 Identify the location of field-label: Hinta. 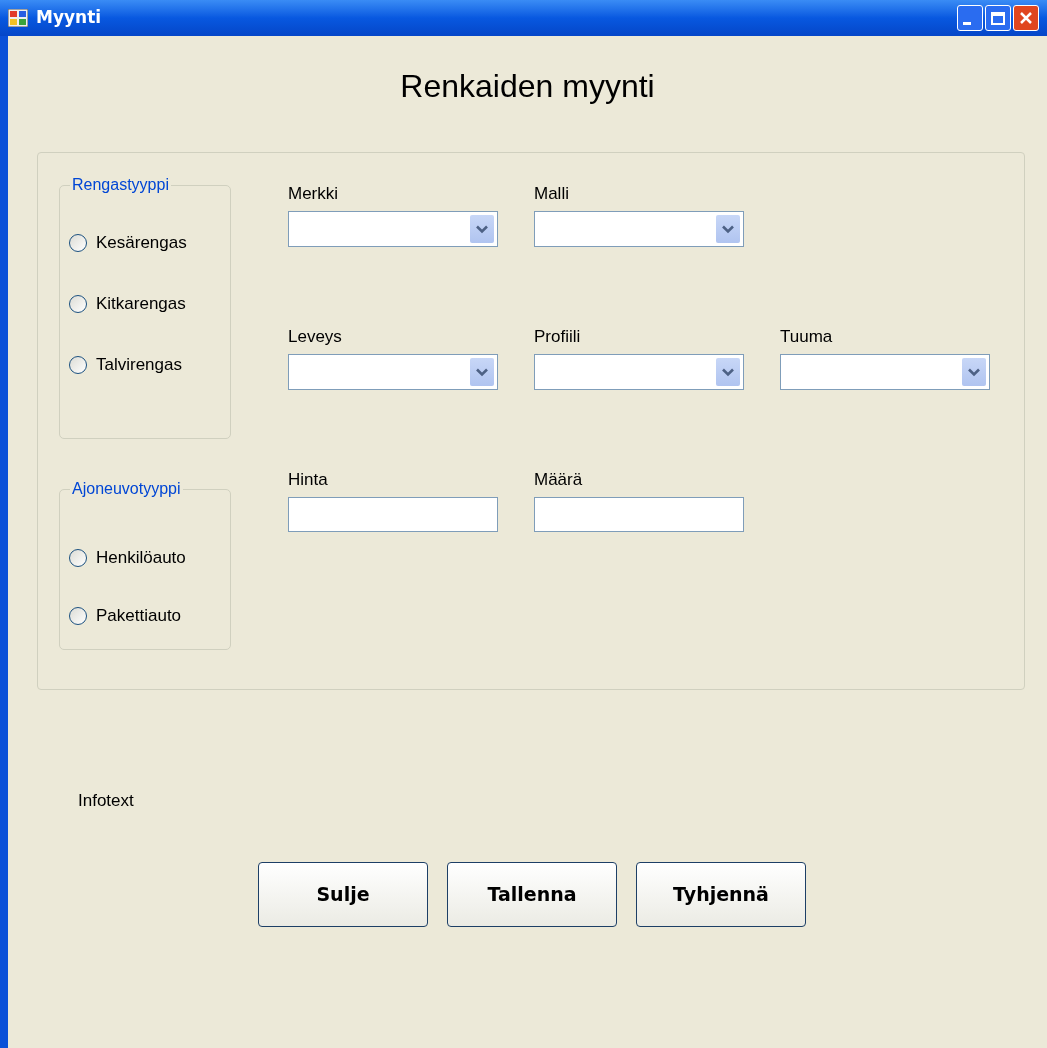
(308, 479).